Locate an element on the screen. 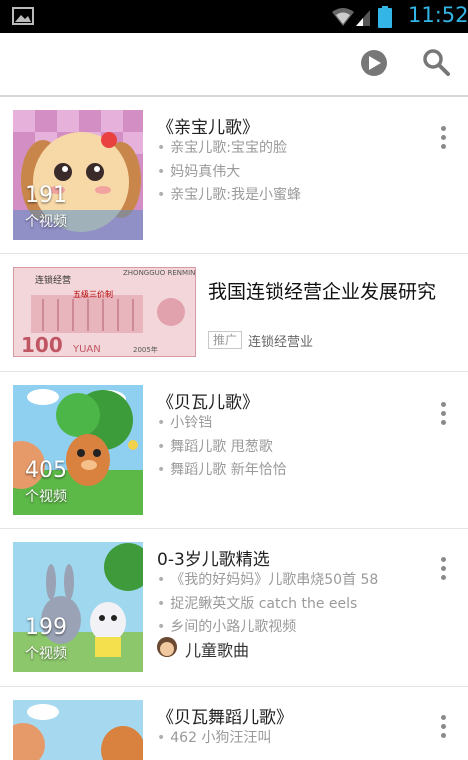 Image resolution: width=468 pixels, height=760 pixels. playlist-entry: 舞蹈儿歌 新年恰恰 is located at coordinates (221, 469).